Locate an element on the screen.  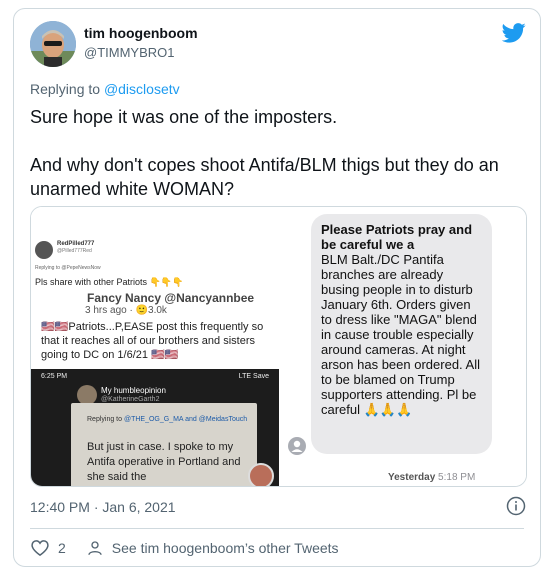
heart-icon is located at coordinates (40, 548).